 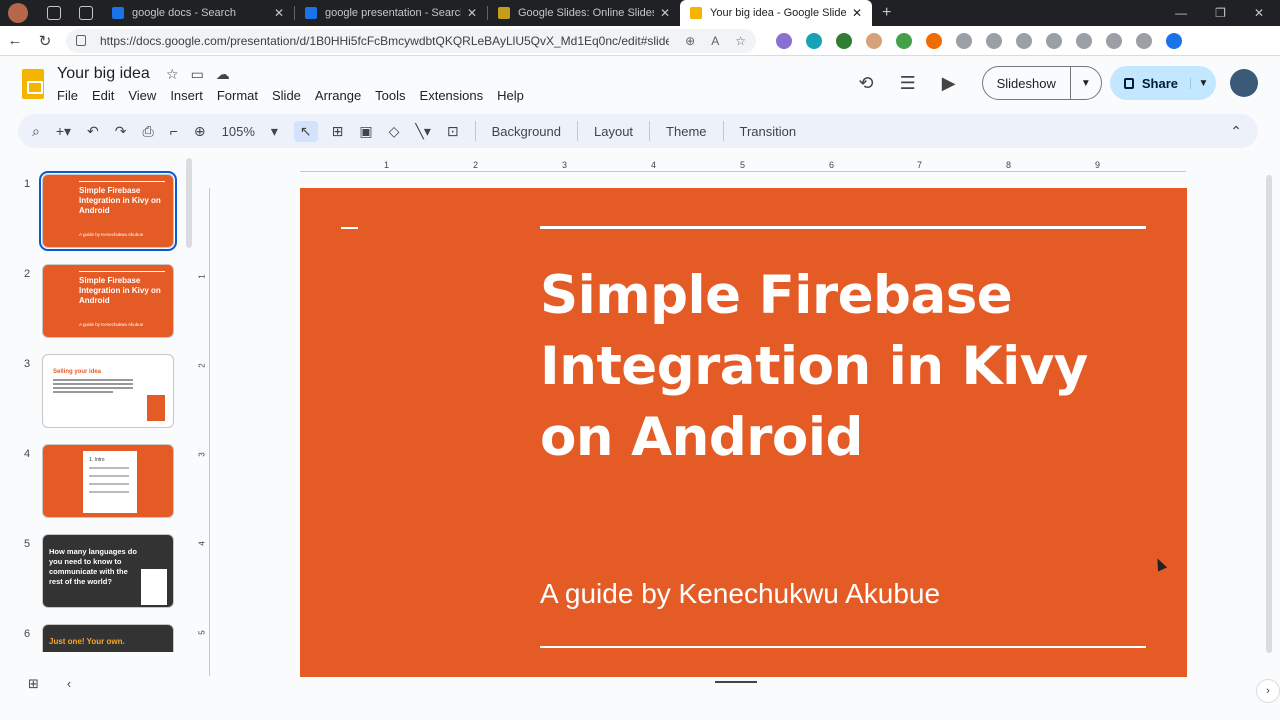 I want to click on browser-tab-active: Your big idea - Google Slides ✕, so click(x=776, y=13).